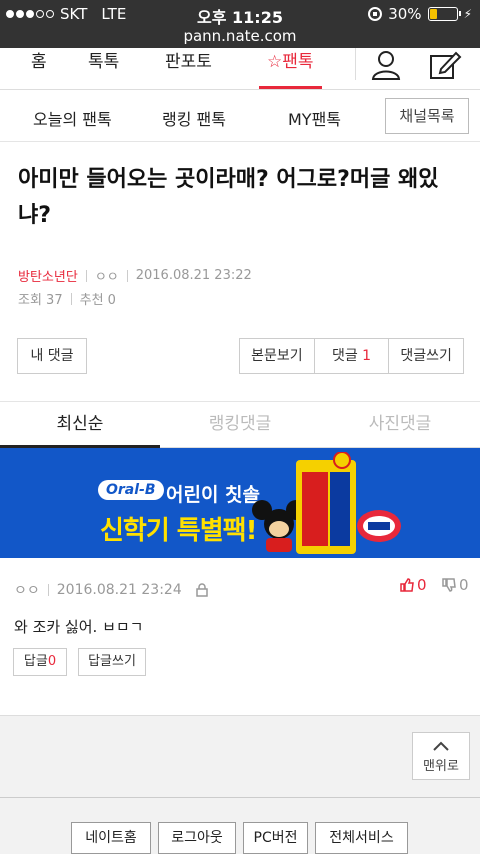 The width and height of the screenshot is (480, 854). Describe the element at coordinates (441, 746) in the screenshot. I see `chevron-up-icon` at that location.